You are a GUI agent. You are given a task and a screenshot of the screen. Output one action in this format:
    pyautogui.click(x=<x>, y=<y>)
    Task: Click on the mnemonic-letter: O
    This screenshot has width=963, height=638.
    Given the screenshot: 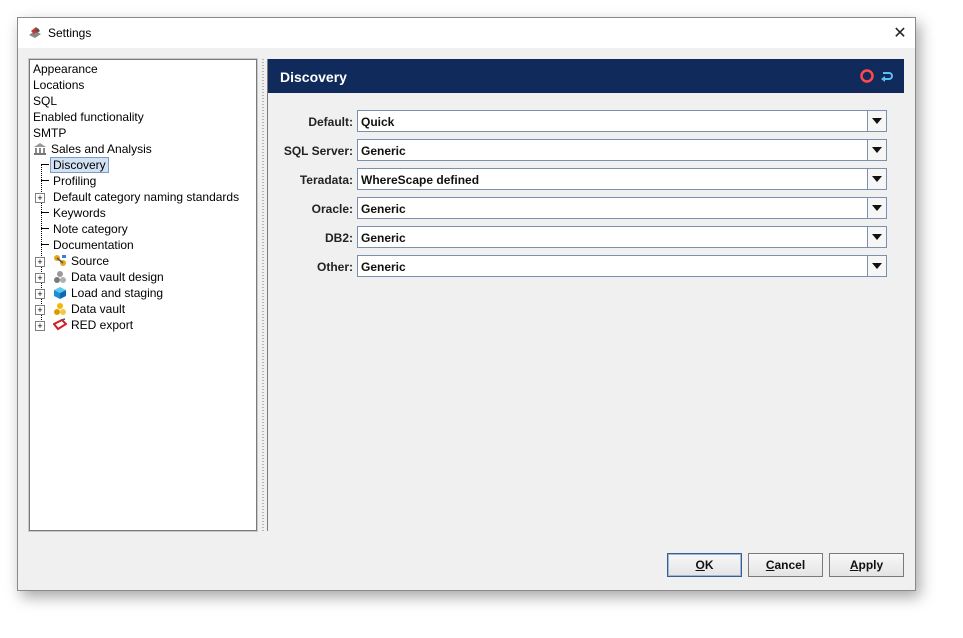 What is the action you would take?
    pyautogui.click(x=700, y=565)
    